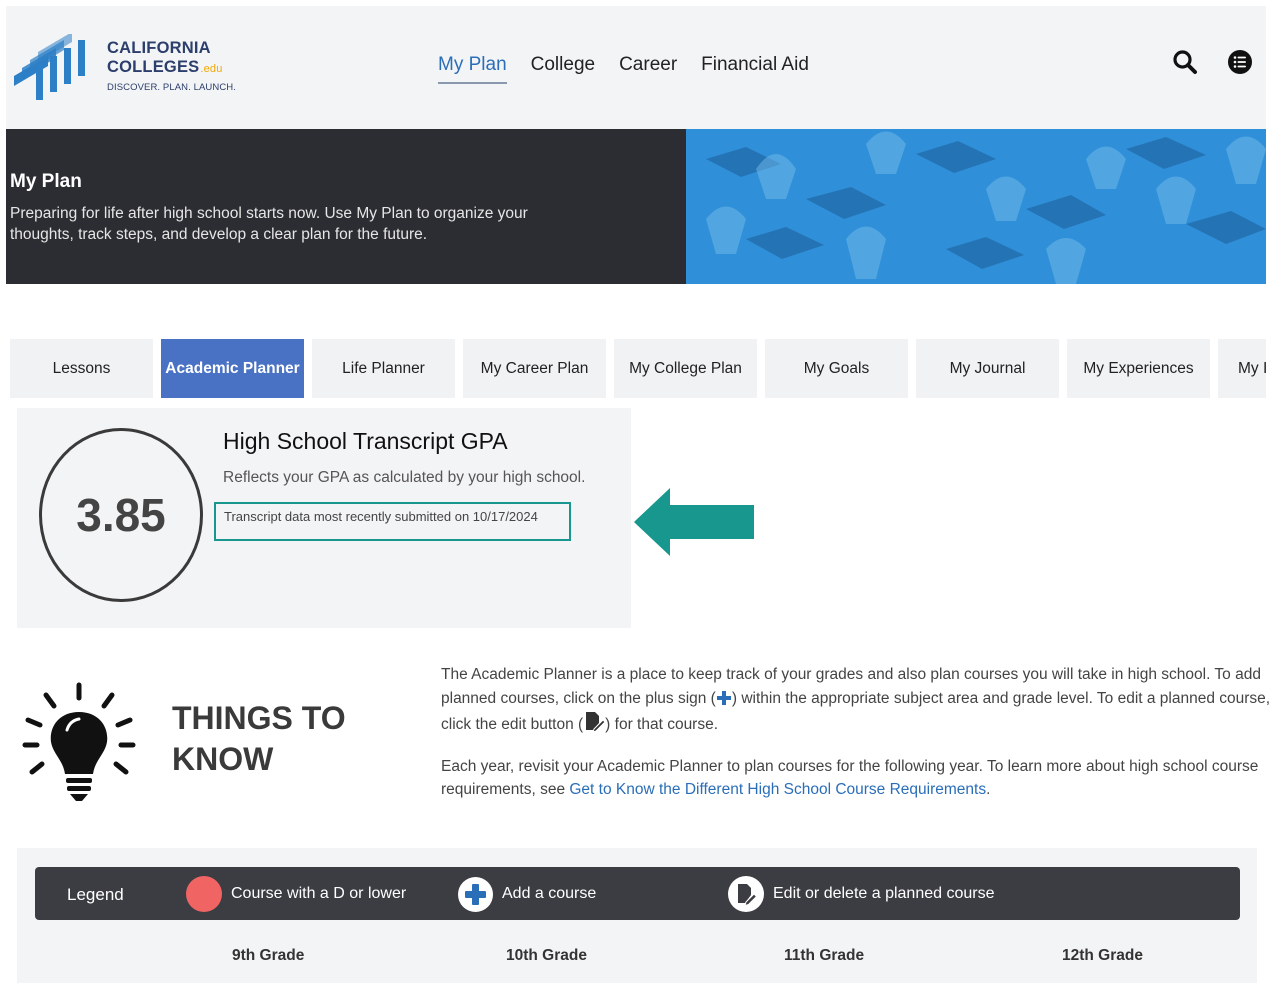  What do you see at coordinates (1138, 368) in the screenshot?
I see `tab-my-experiences: My Experiences` at bounding box center [1138, 368].